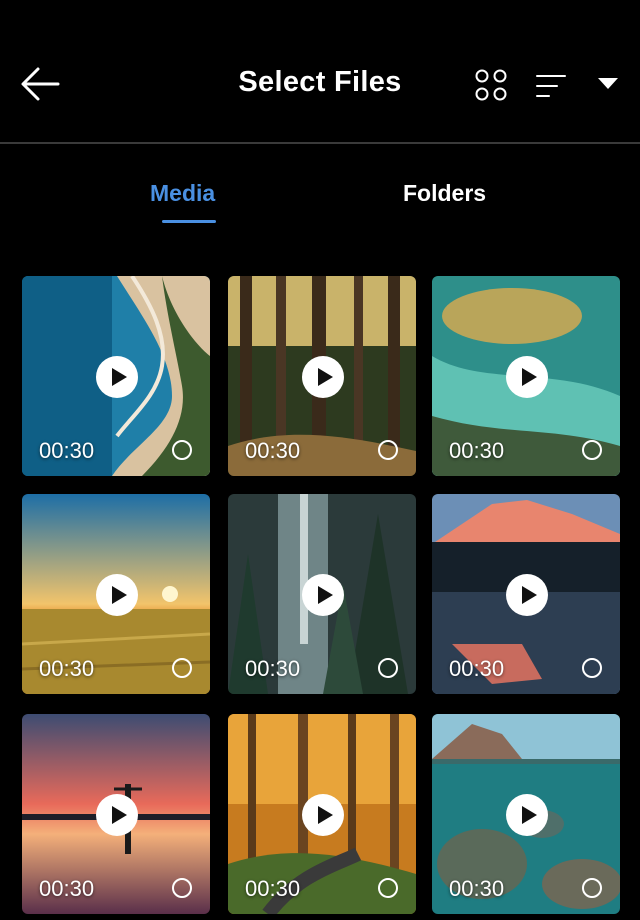  Describe the element at coordinates (189, 221) in the screenshot. I see `active-tab-indicator` at that location.